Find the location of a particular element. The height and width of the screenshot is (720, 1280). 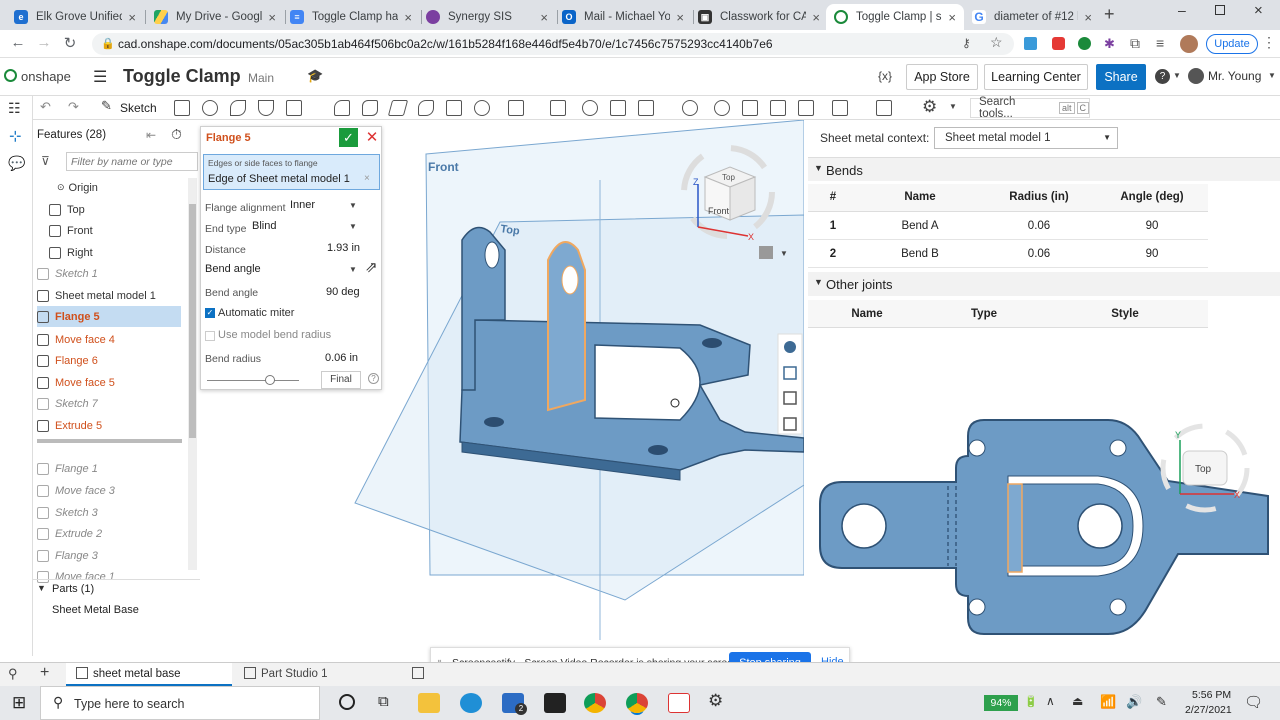

feature-item: Move face 5 is located at coordinates (109, 382).